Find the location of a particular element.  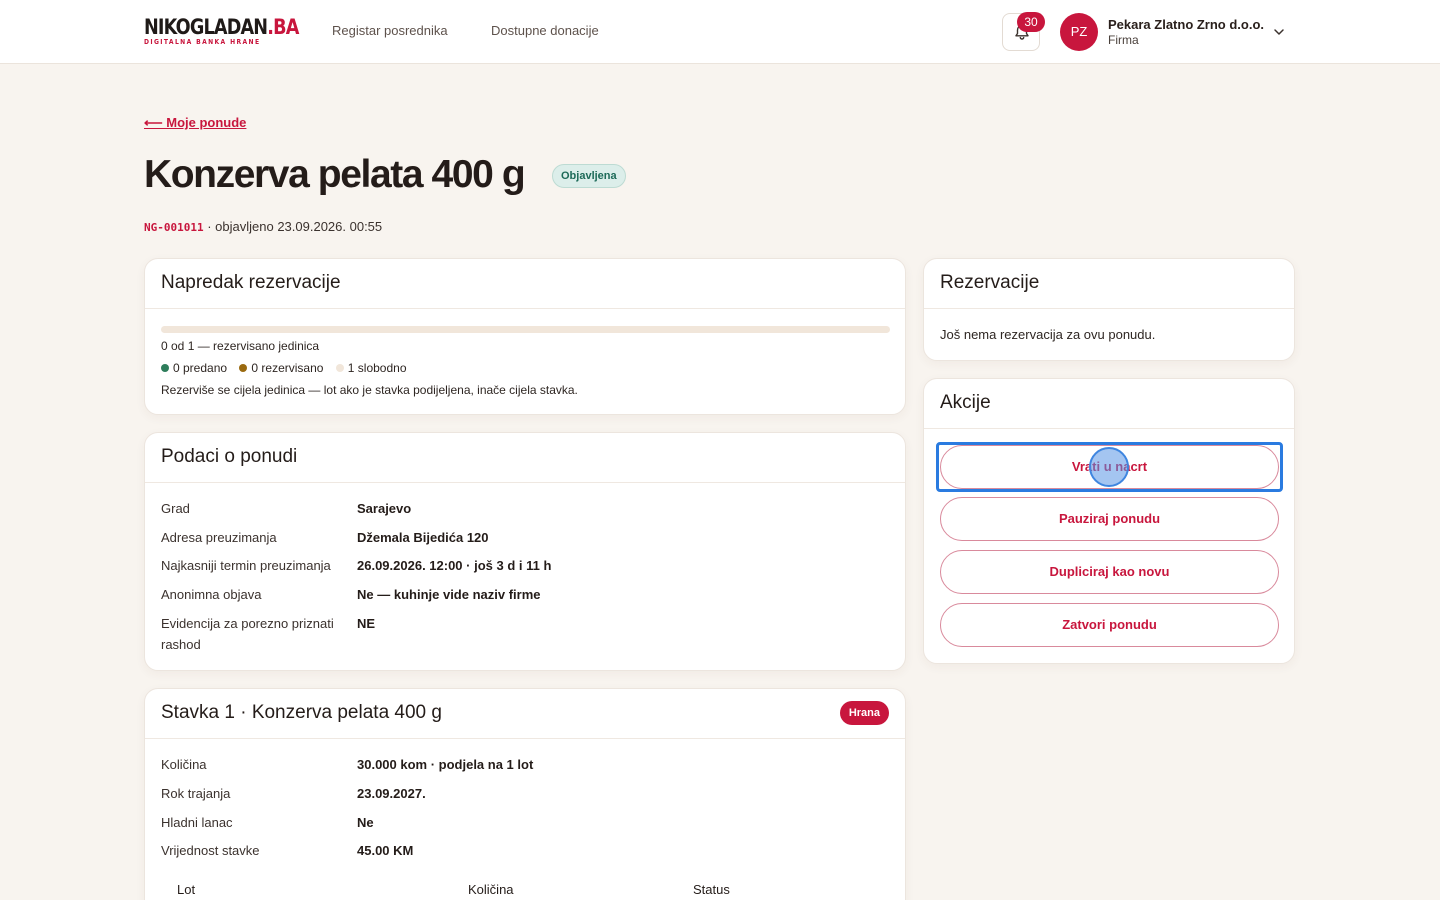

detail-label: Najkasniji termin preuzimanja is located at coordinates (246, 565).